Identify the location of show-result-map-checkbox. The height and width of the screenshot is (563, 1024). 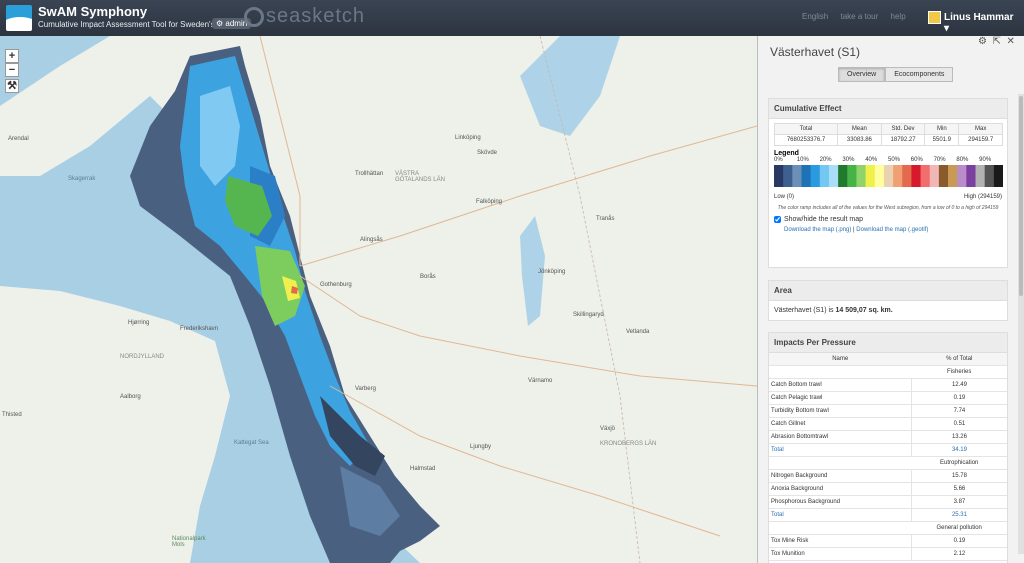
(777, 219).